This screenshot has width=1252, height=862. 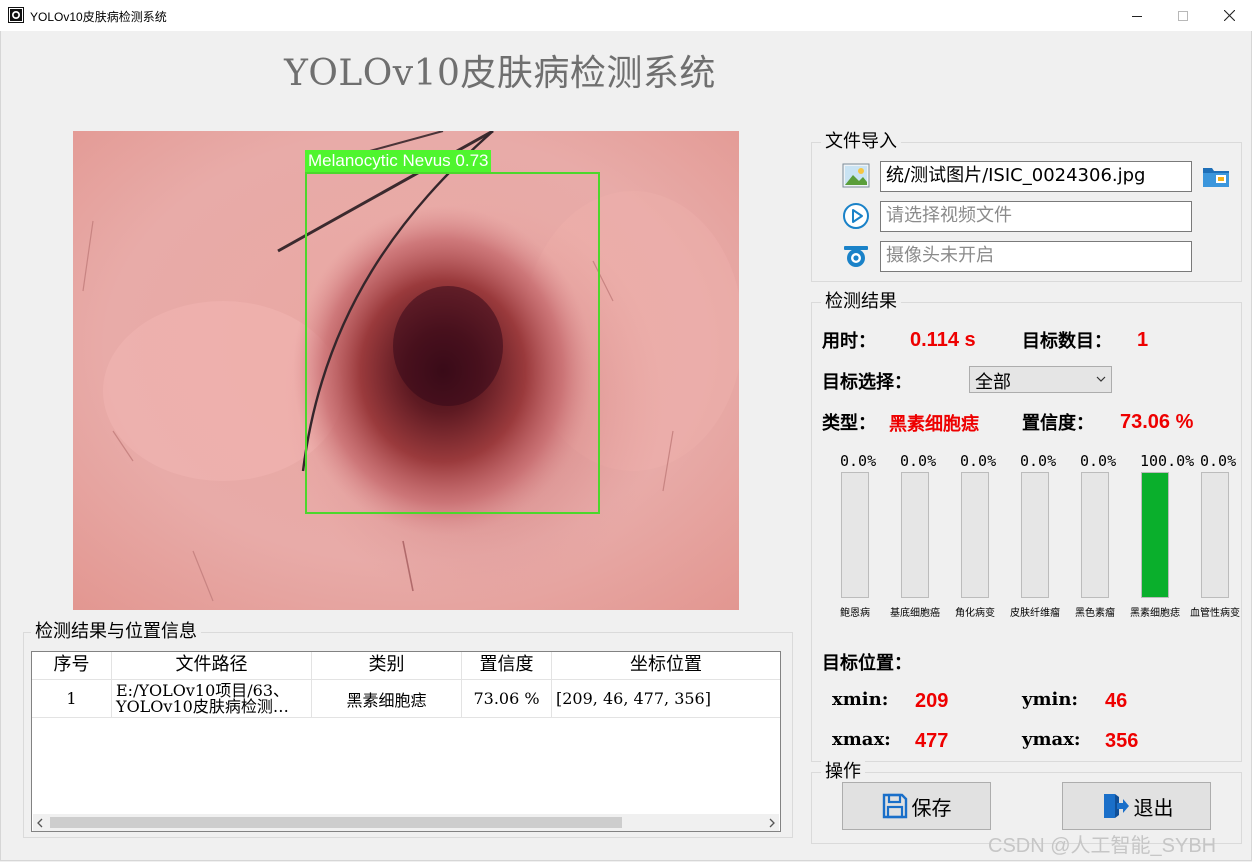 What do you see at coordinates (626, 15) in the screenshot?
I see `title-bar` at bounding box center [626, 15].